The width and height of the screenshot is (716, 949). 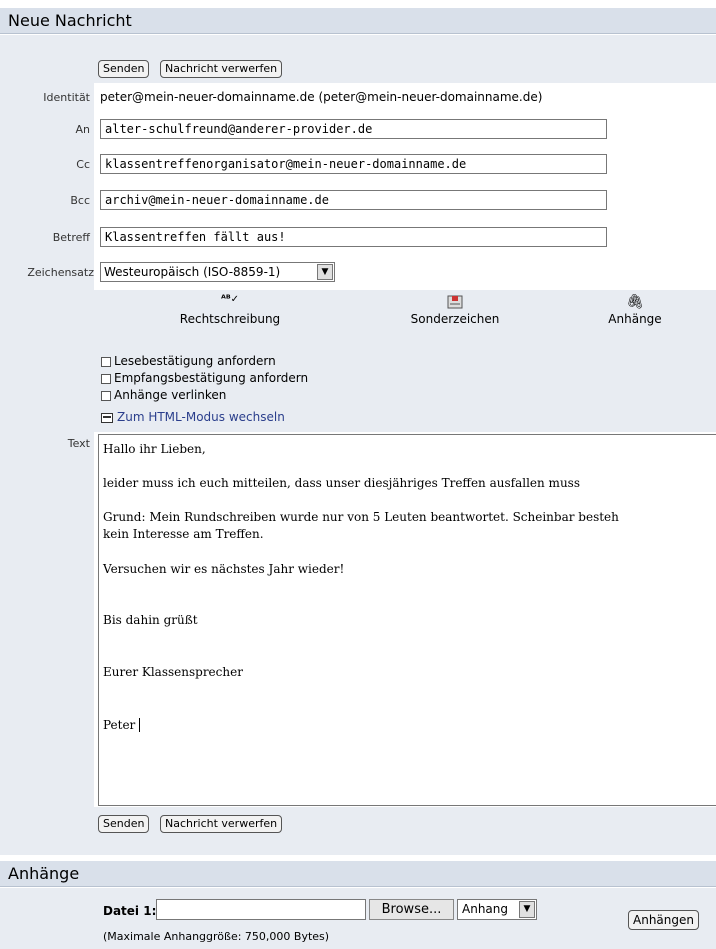 I want to click on read-receipt-label: Lesebestätigung anfordern, so click(x=195, y=361).